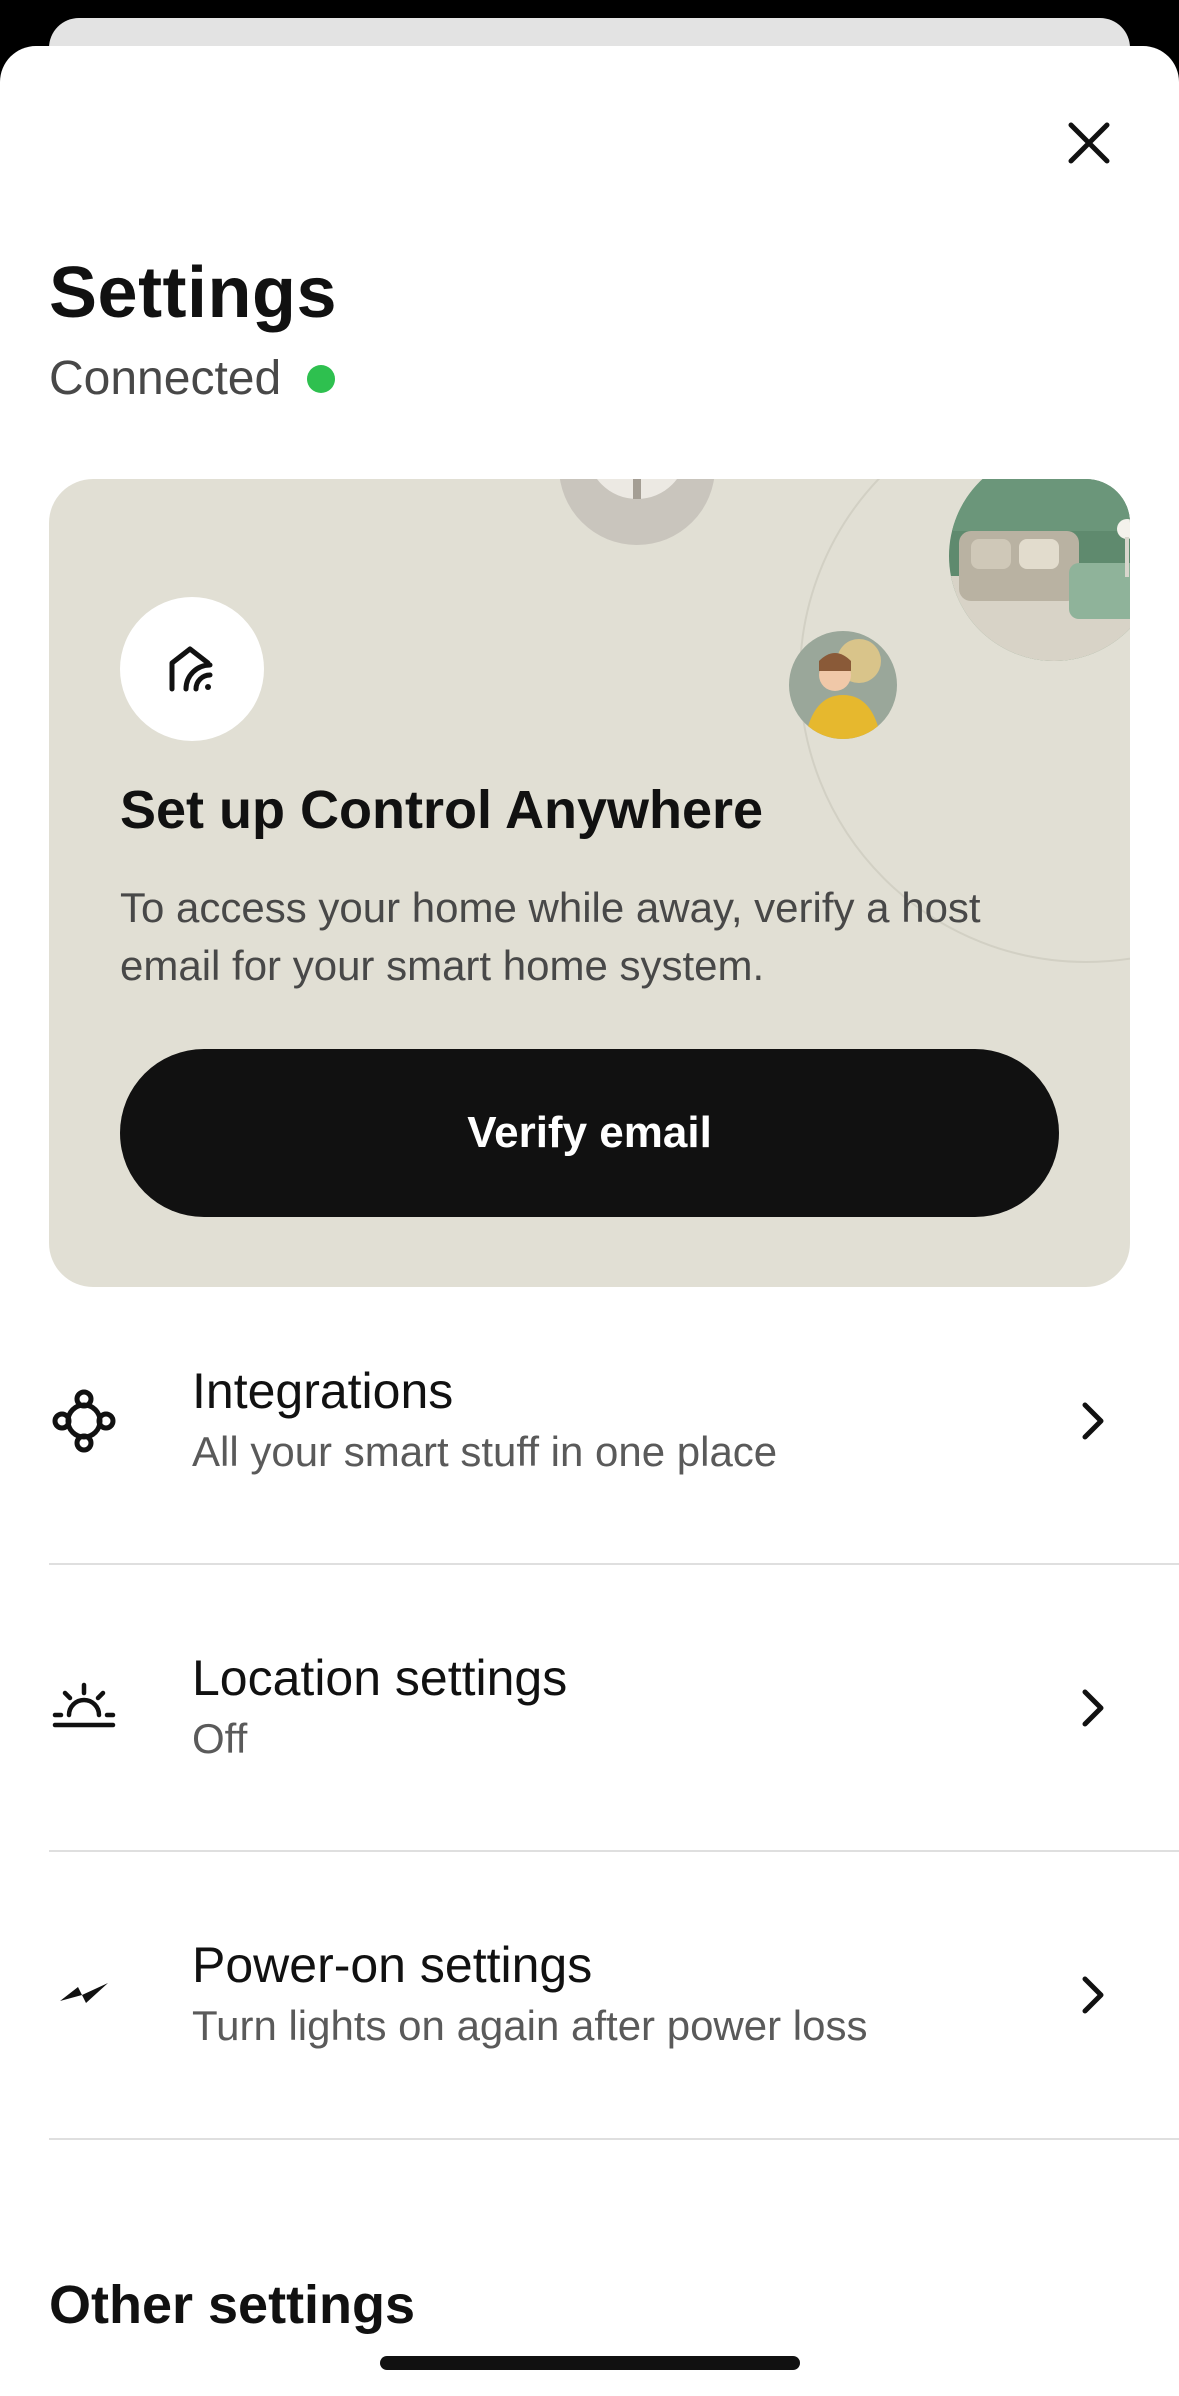 This screenshot has width=1179, height=2396. I want to click on close-button, so click(1089, 143).